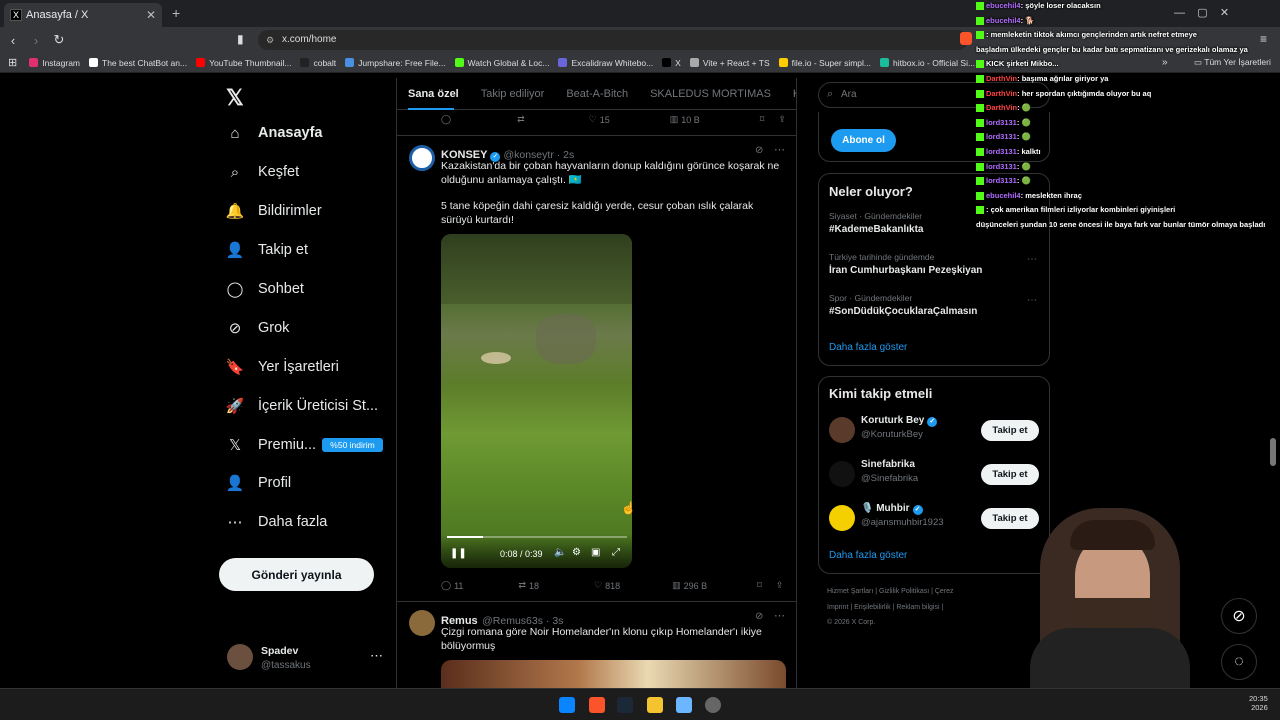 The image size is (1280, 720). Describe the element at coordinates (576, 552) in the screenshot. I see `settings-icon: ⚙` at that location.